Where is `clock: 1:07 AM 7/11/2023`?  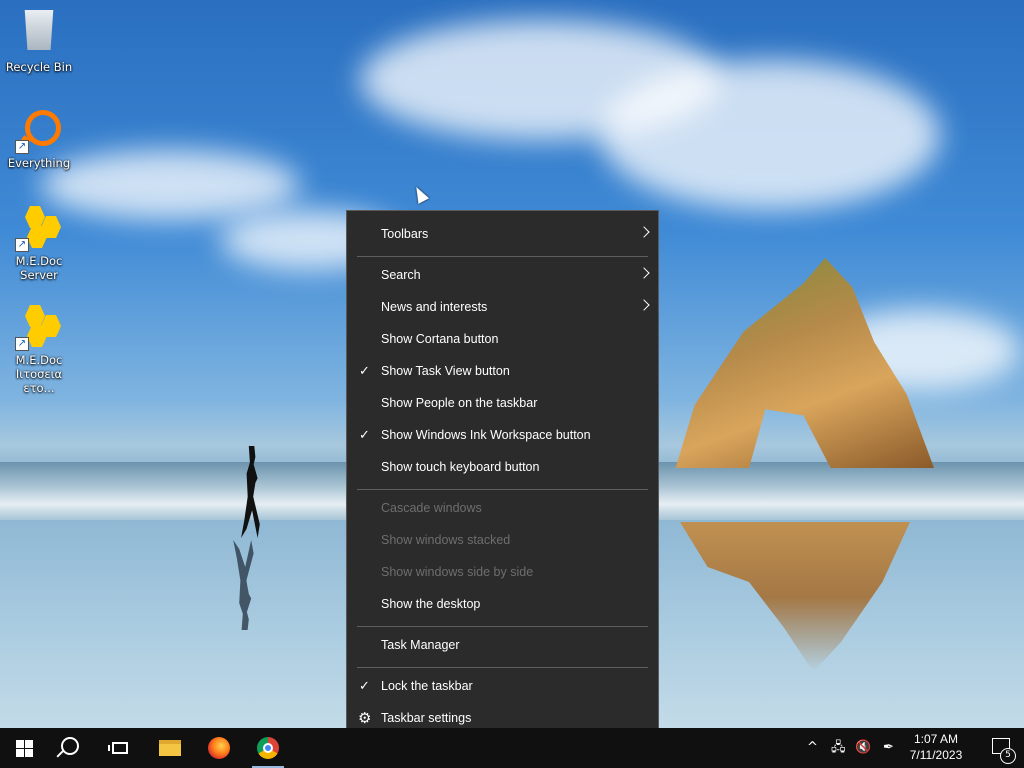 clock: 1:07 AM 7/11/2023 is located at coordinates (936, 747).